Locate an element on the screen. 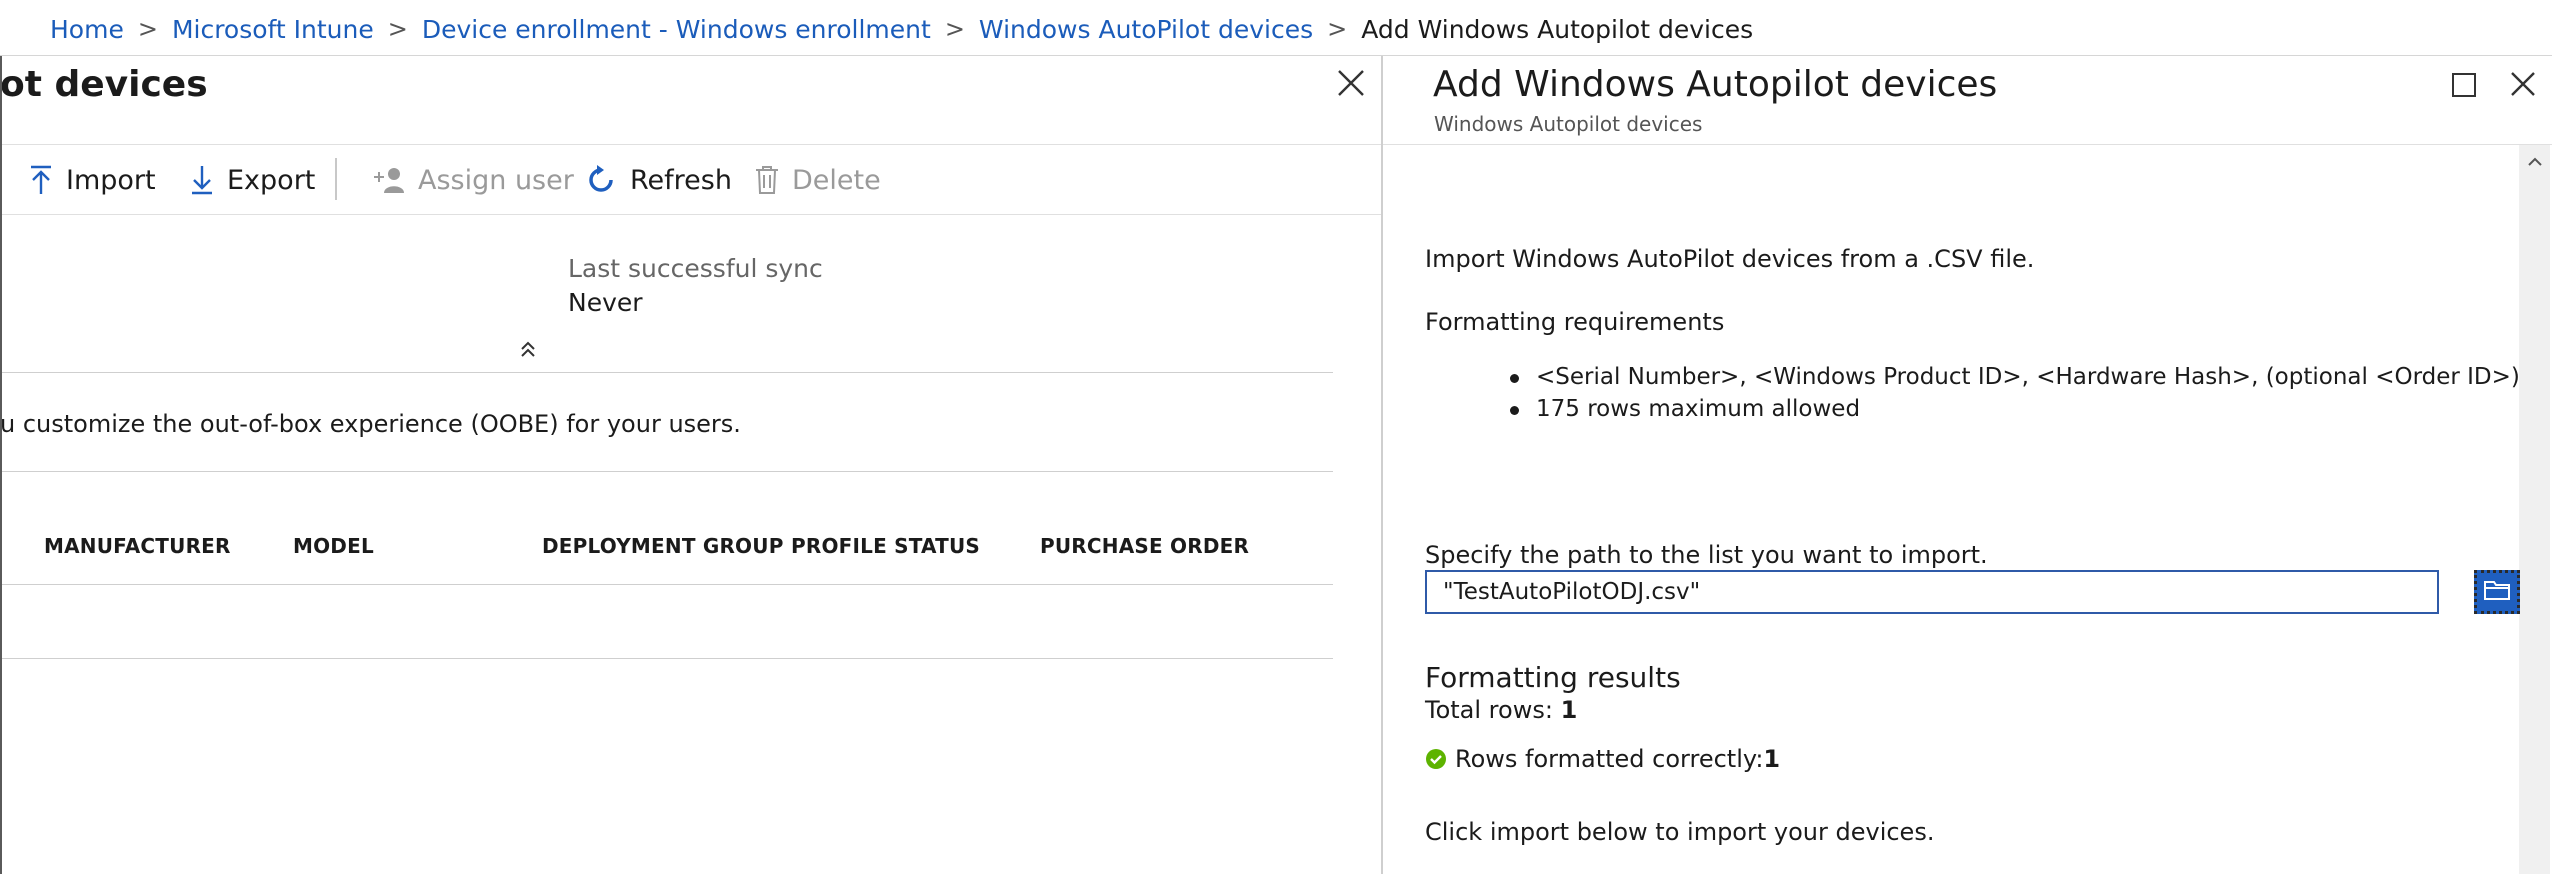 Image resolution: width=2552 pixels, height=874 pixels. vertical-scrollbar is located at coordinates (2534, 509).